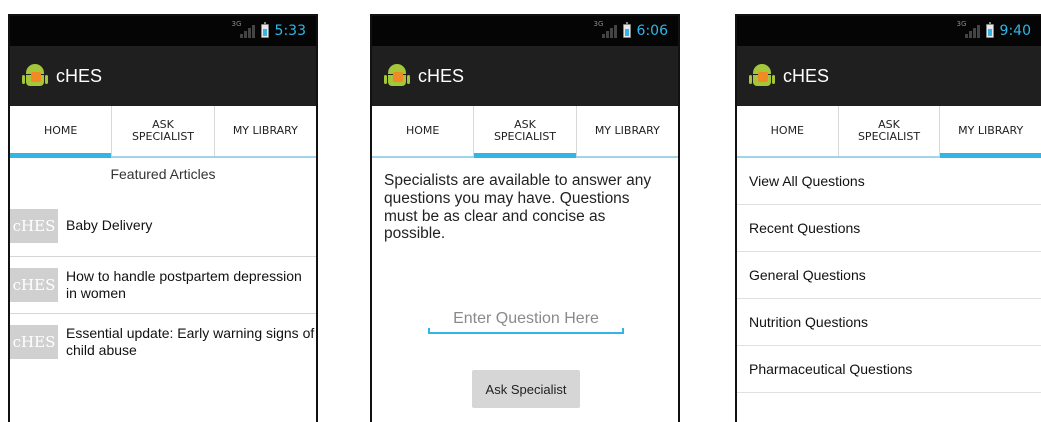  What do you see at coordinates (1015, 31) in the screenshot?
I see `clock: 9:40` at bounding box center [1015, 31].